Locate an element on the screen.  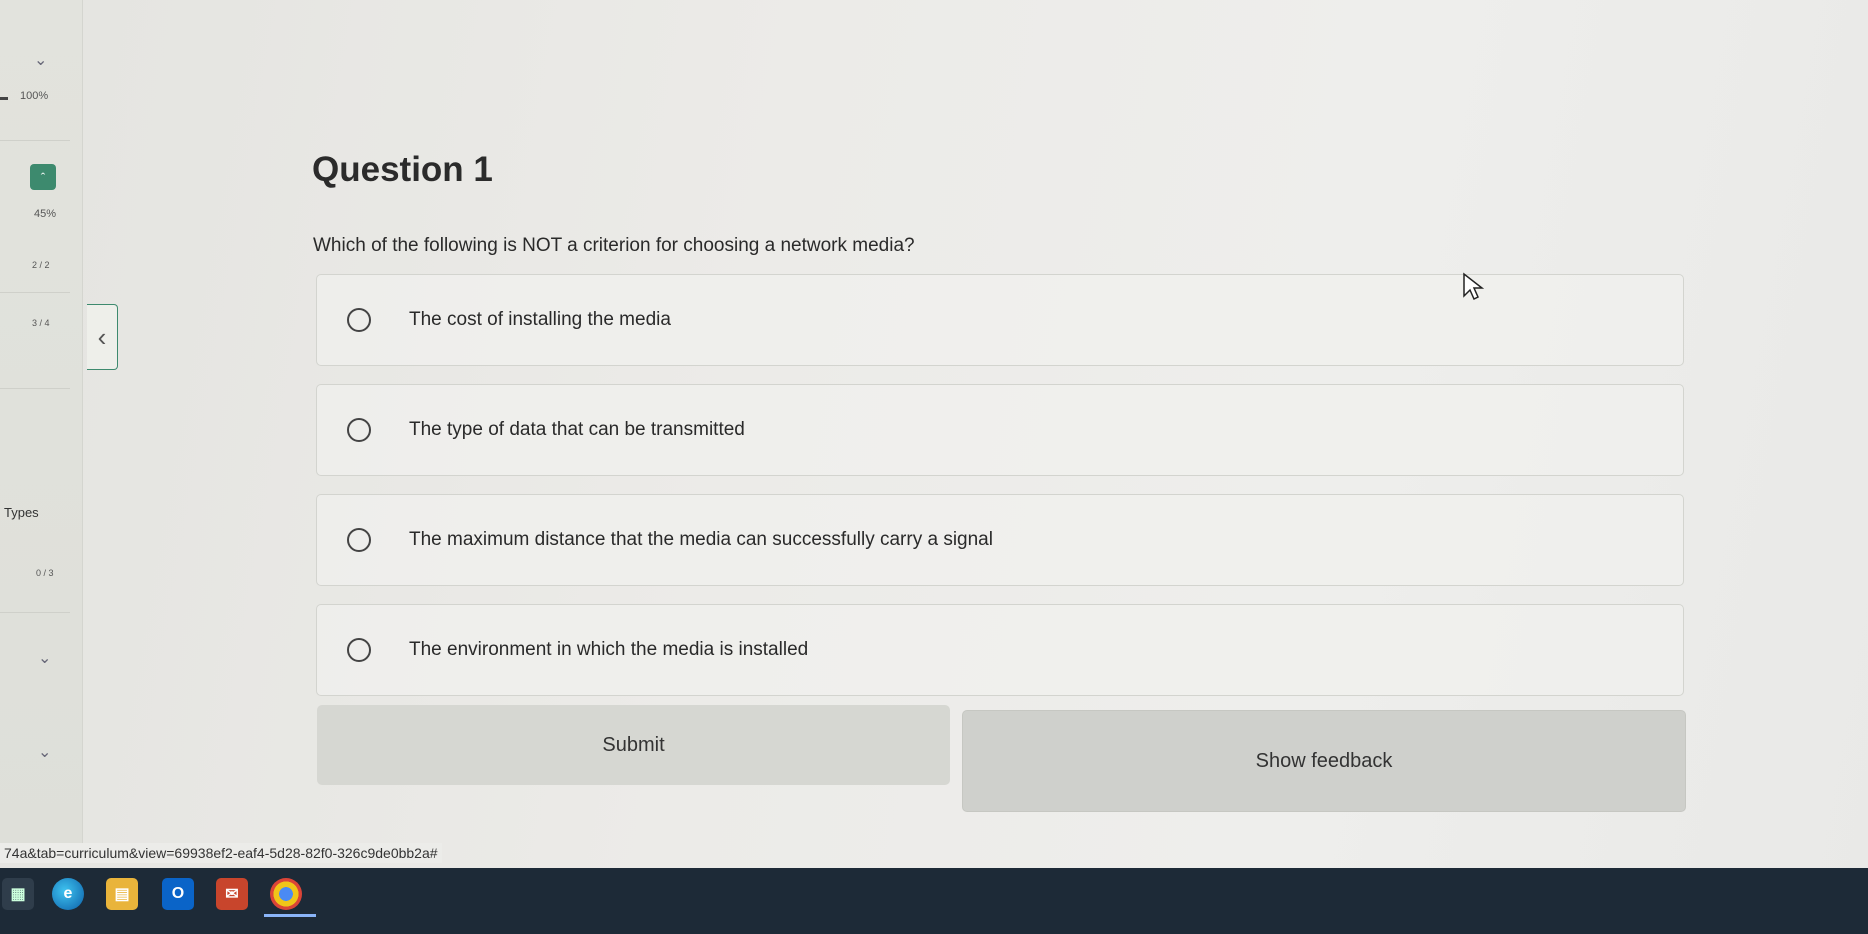
section-label: Types is located at coordinates (21, 512).